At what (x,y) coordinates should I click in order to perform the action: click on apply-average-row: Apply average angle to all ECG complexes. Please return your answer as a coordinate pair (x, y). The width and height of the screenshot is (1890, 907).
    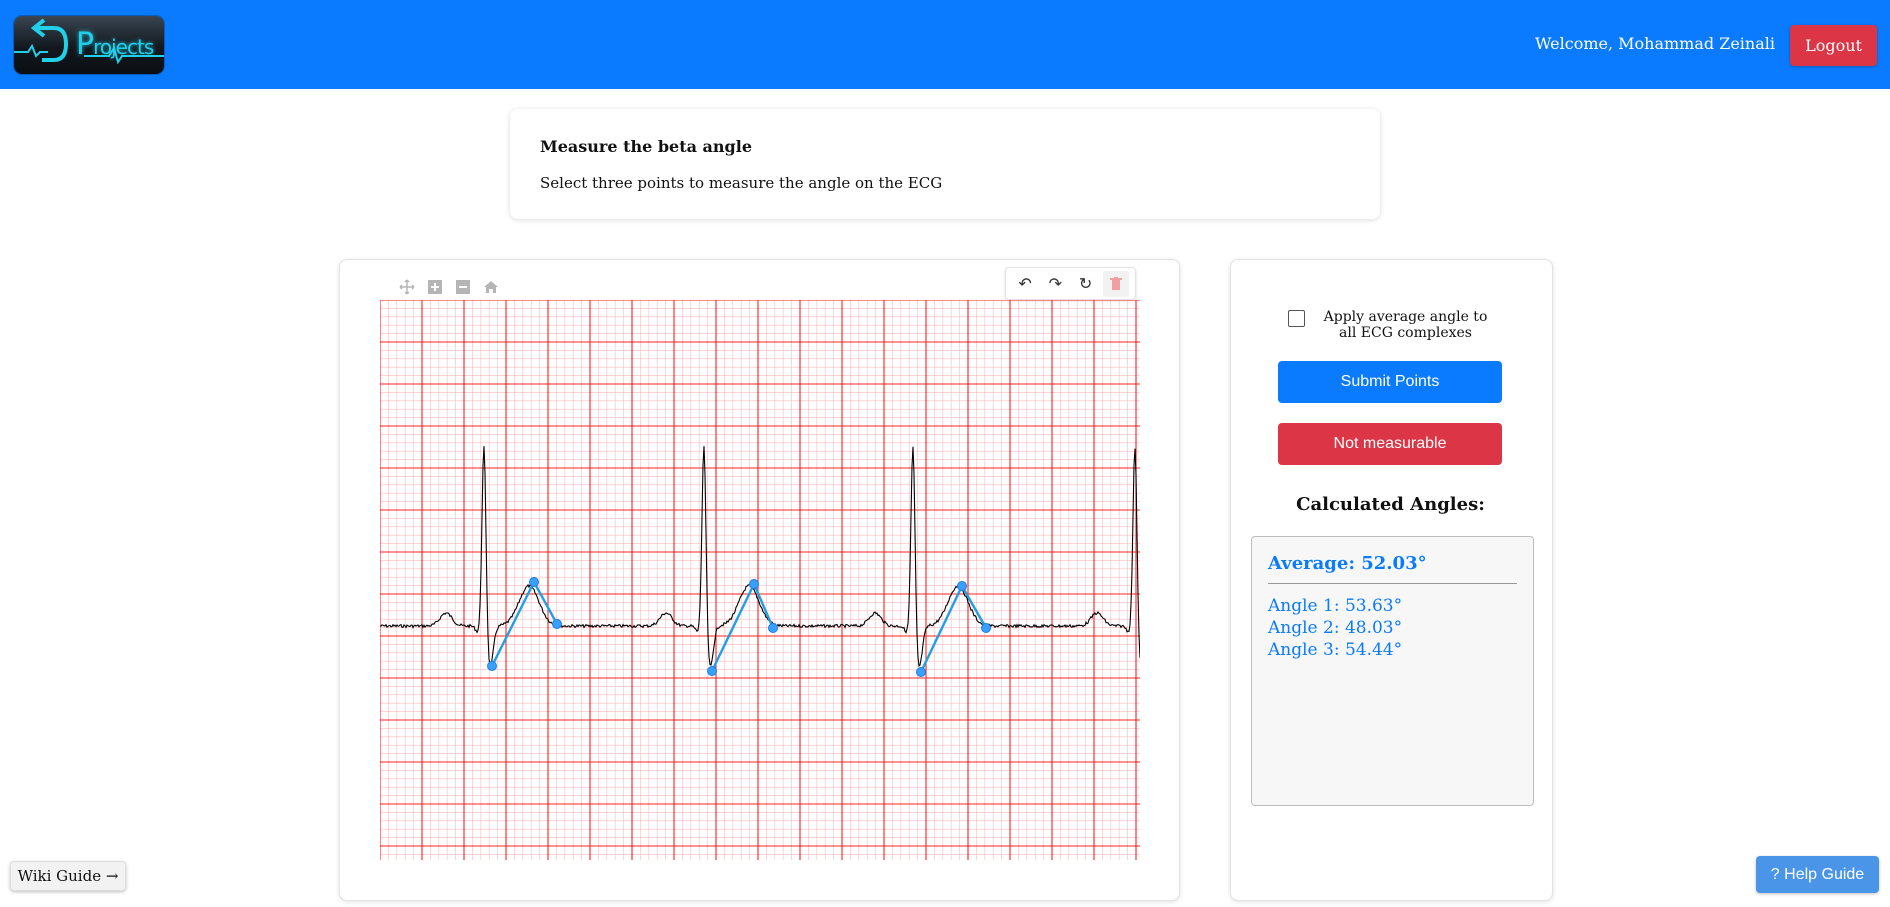
    Looking at the image, I should click on (1393, 325).